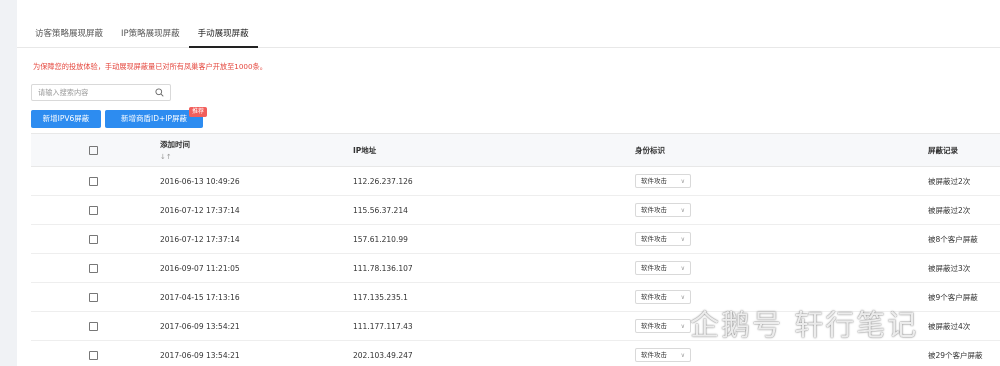 The image size is (1000, 366). What do you see at coordinates (250, 297) in the screenshot?
I see `row-time: 2017-04-15 17:13:16` at bounding box center [250, 297].